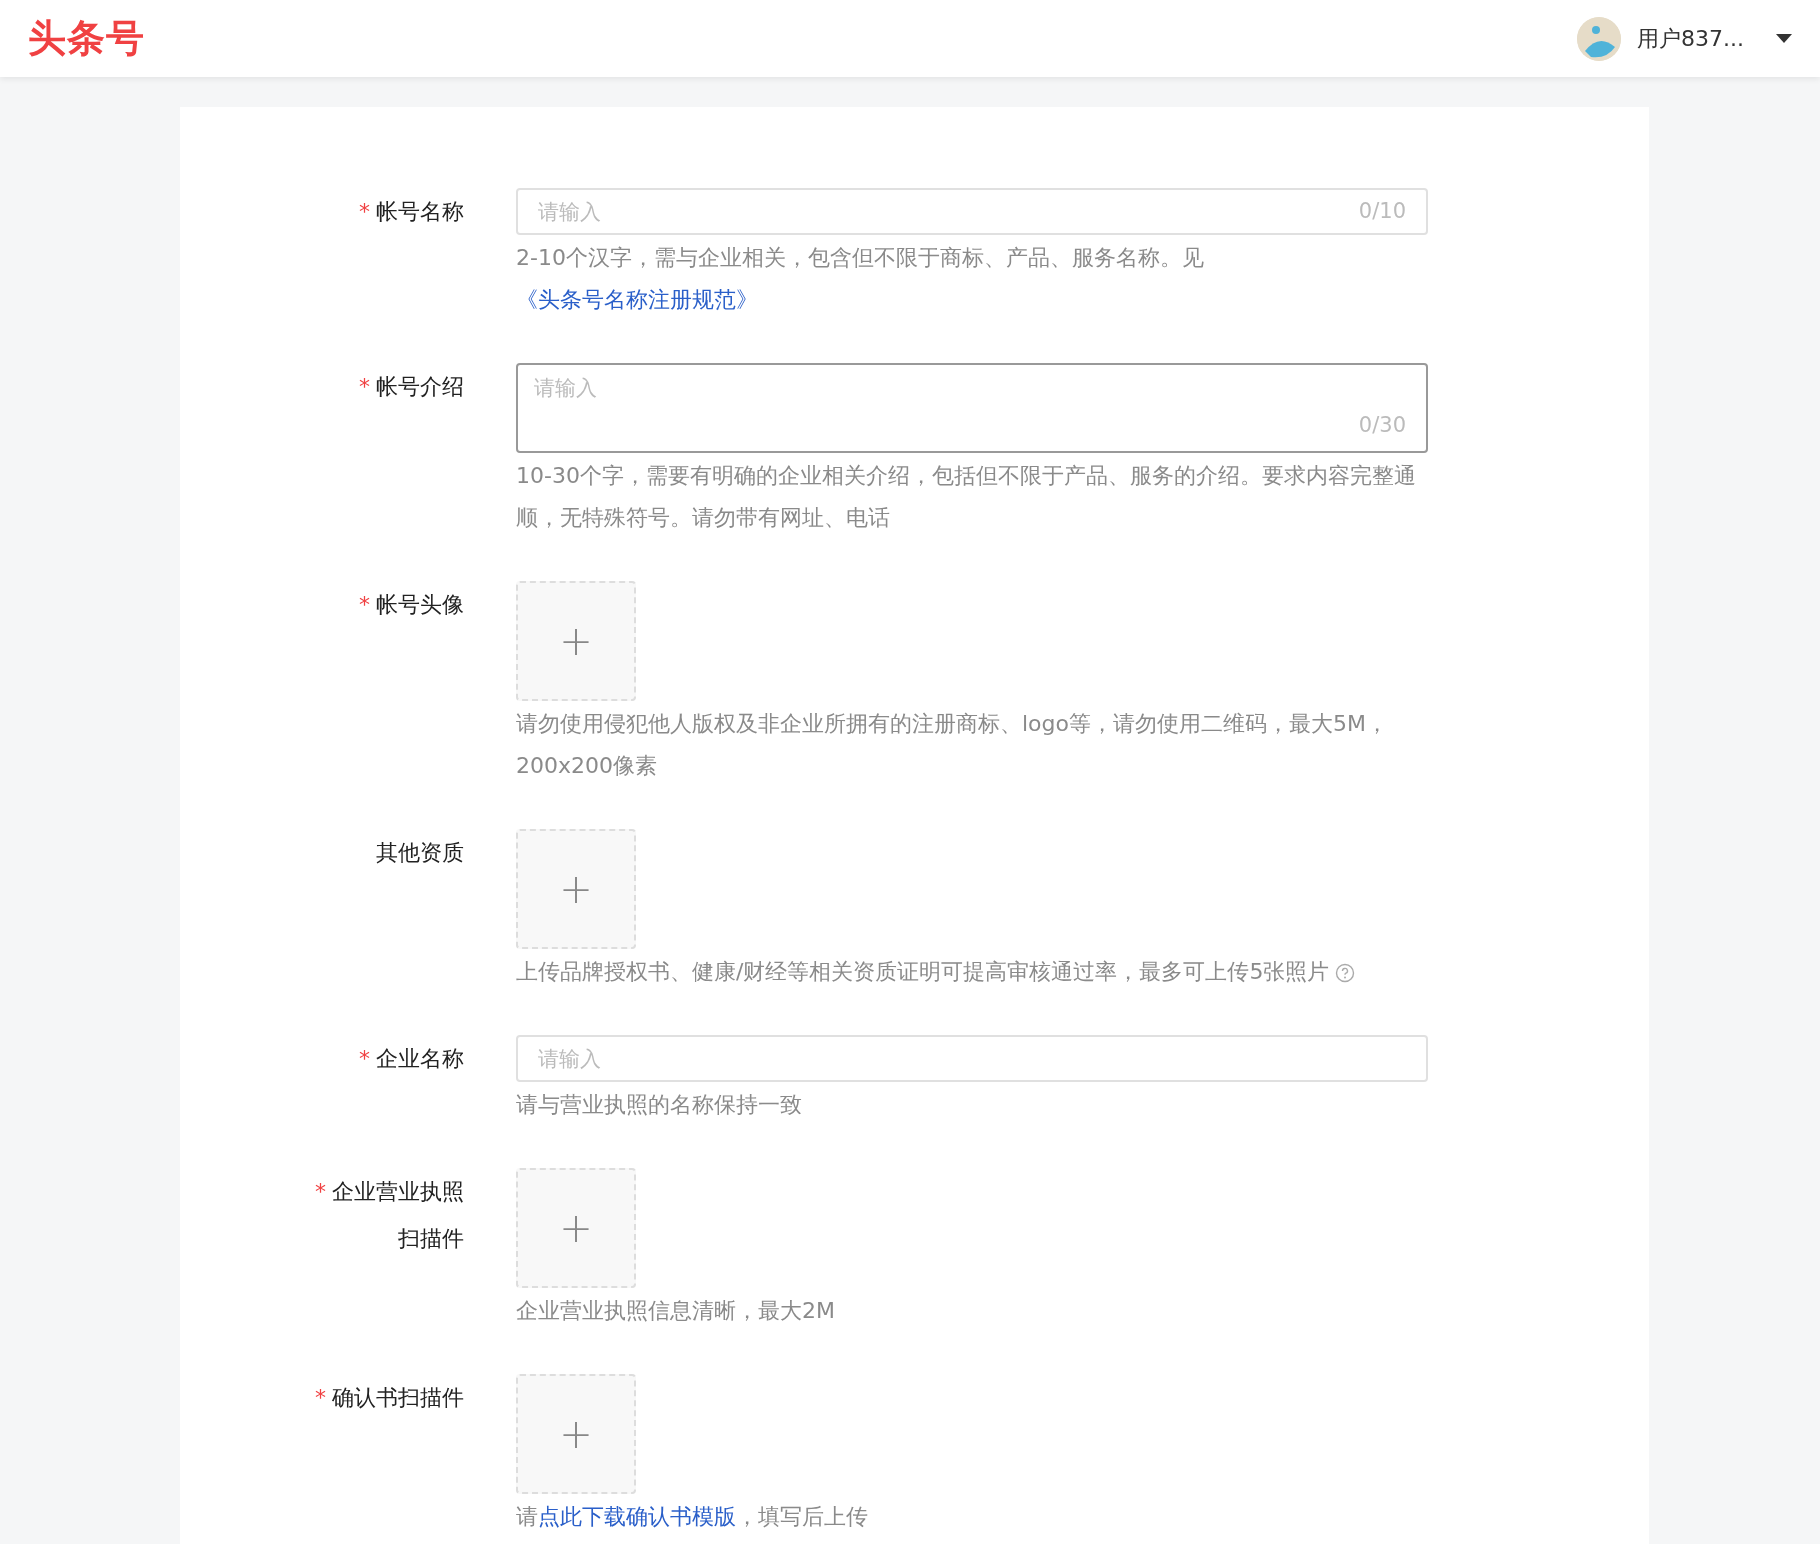  I want to click on logo: 头条号, so click(86, 38).